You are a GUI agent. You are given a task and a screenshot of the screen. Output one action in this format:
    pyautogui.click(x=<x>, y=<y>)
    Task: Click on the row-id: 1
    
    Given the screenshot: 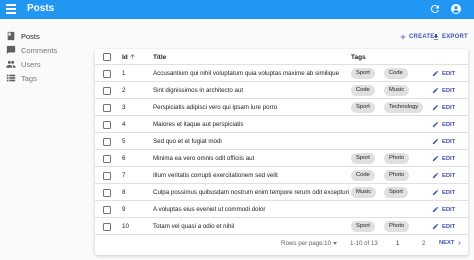 What is the action you would take?
    pyautogui.click(x=124, y=73)
    